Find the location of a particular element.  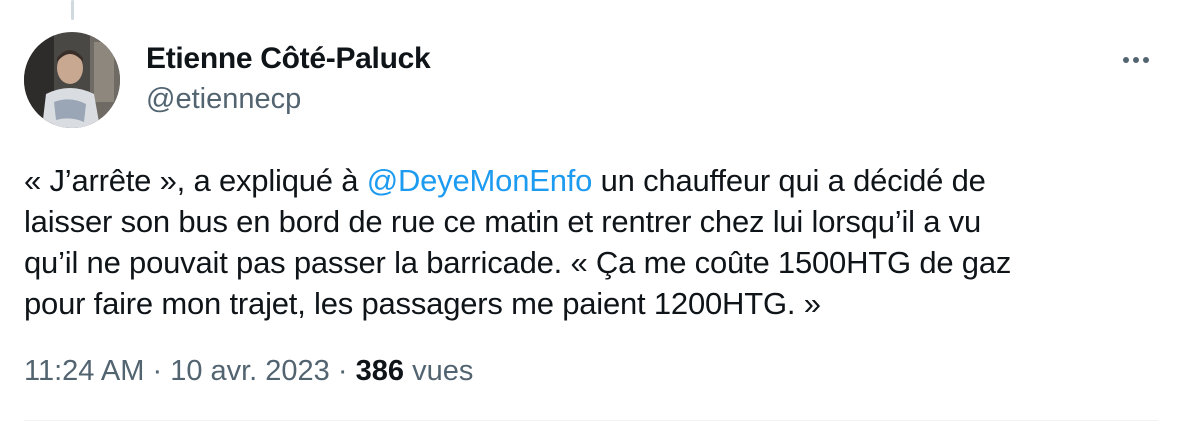

tweet-time: 11:24 AM is located at coordinates (84, 371).